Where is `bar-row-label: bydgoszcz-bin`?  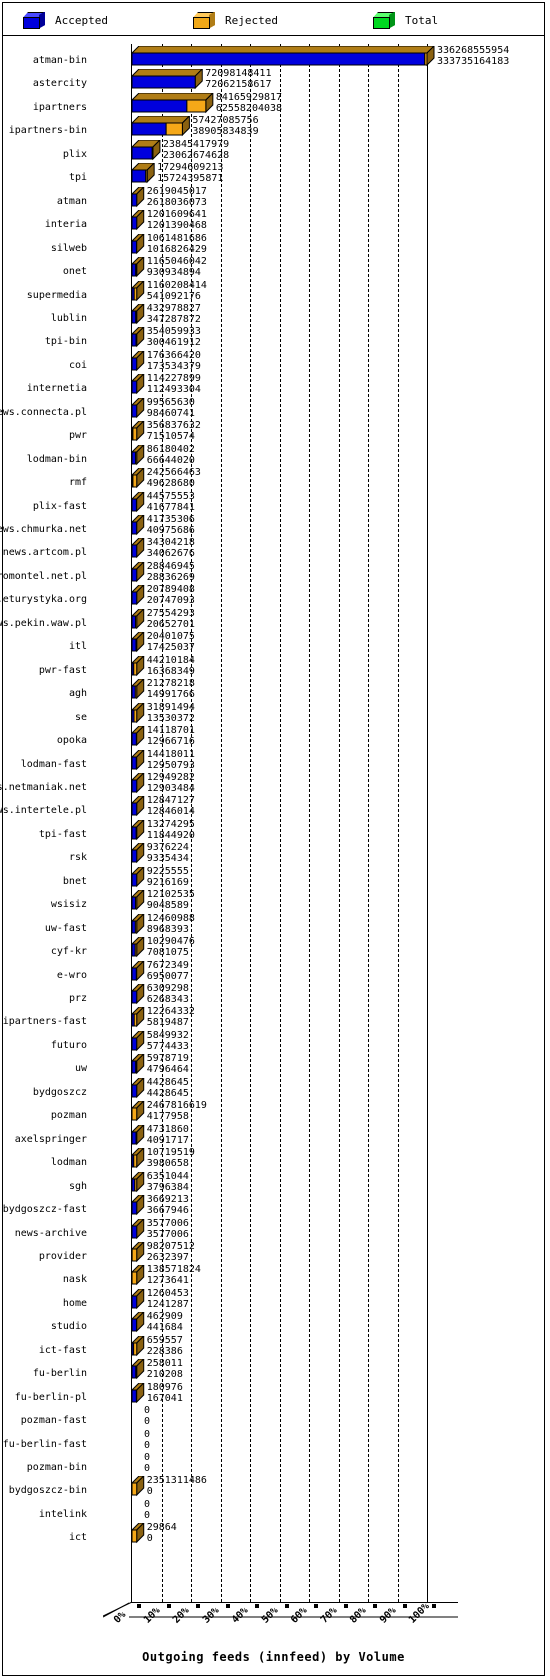 bar-row-label: bydgoszcz-bin is located at coordinates (47, 1491).